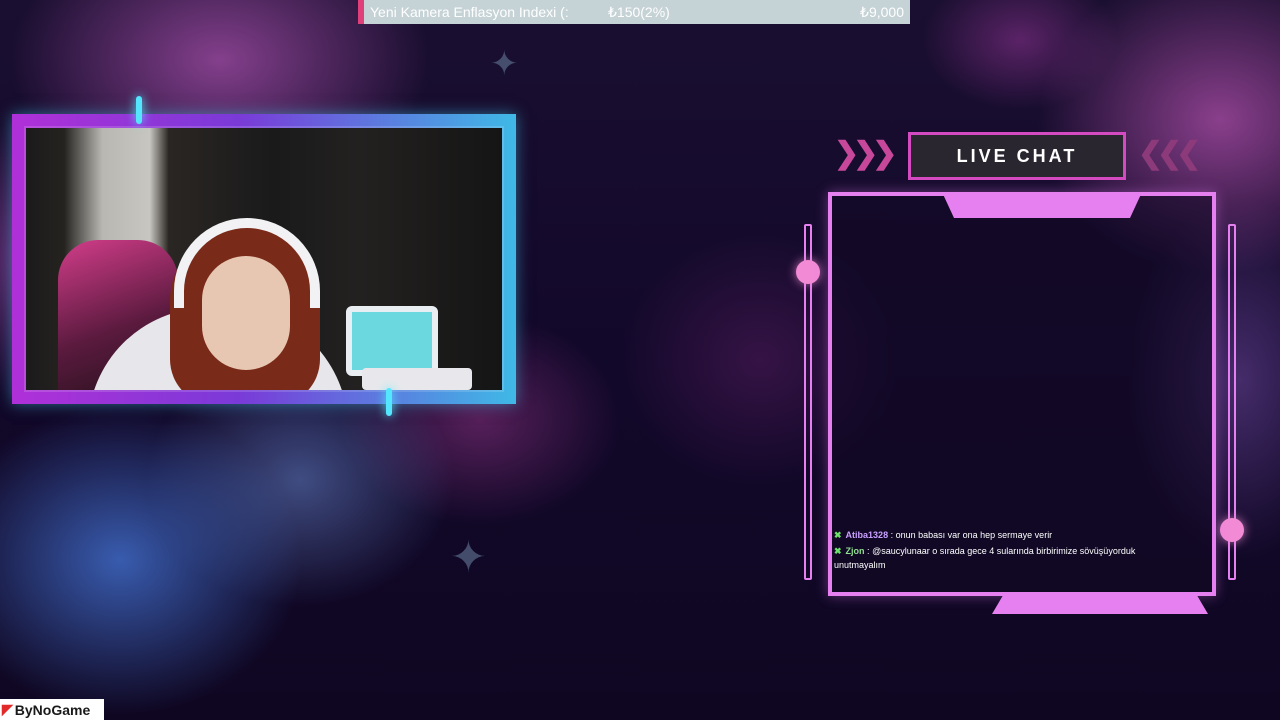 The height and width of the screenshot is (720, 1280). Describe the element at coordinates (1232, 530) in the screenshot. I see `rail-knob-right` at that location.